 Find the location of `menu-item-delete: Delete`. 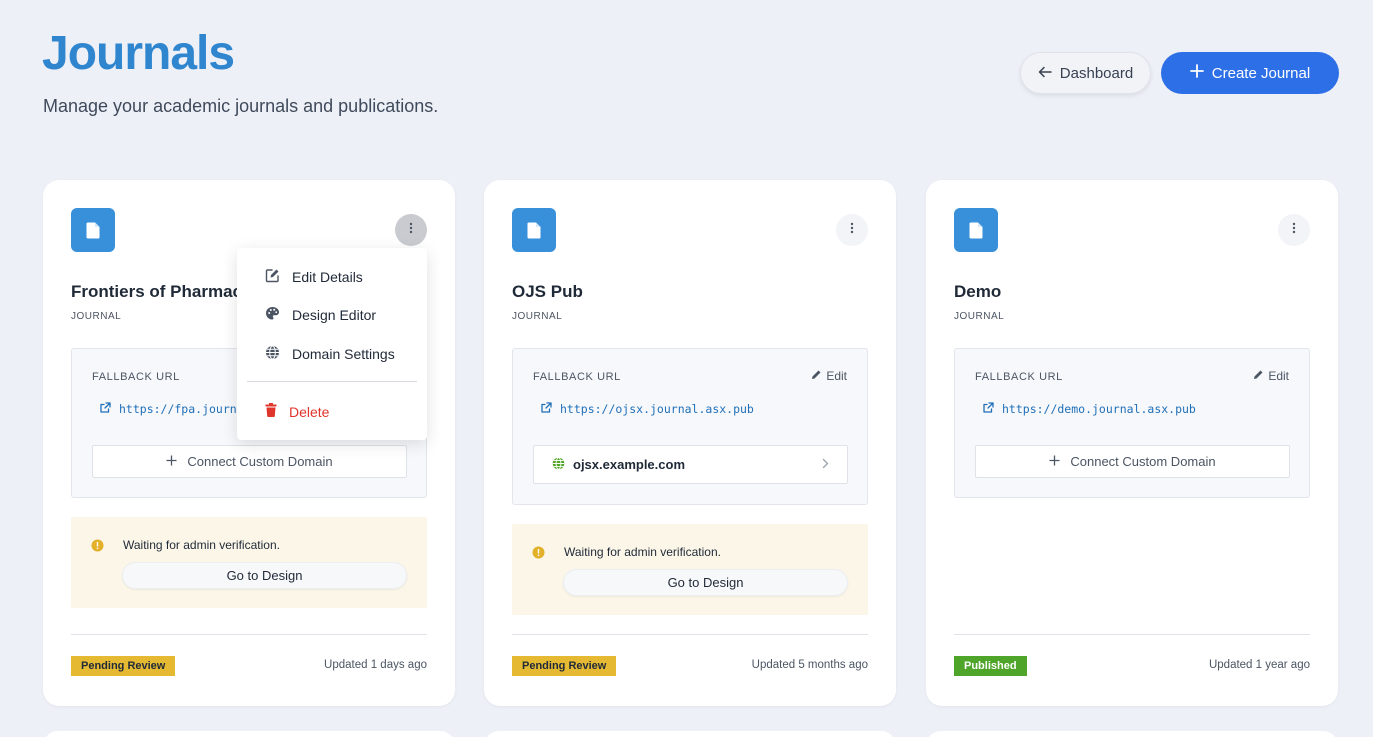

menu-item-delete: Delete is located at coordinates (297, 411).